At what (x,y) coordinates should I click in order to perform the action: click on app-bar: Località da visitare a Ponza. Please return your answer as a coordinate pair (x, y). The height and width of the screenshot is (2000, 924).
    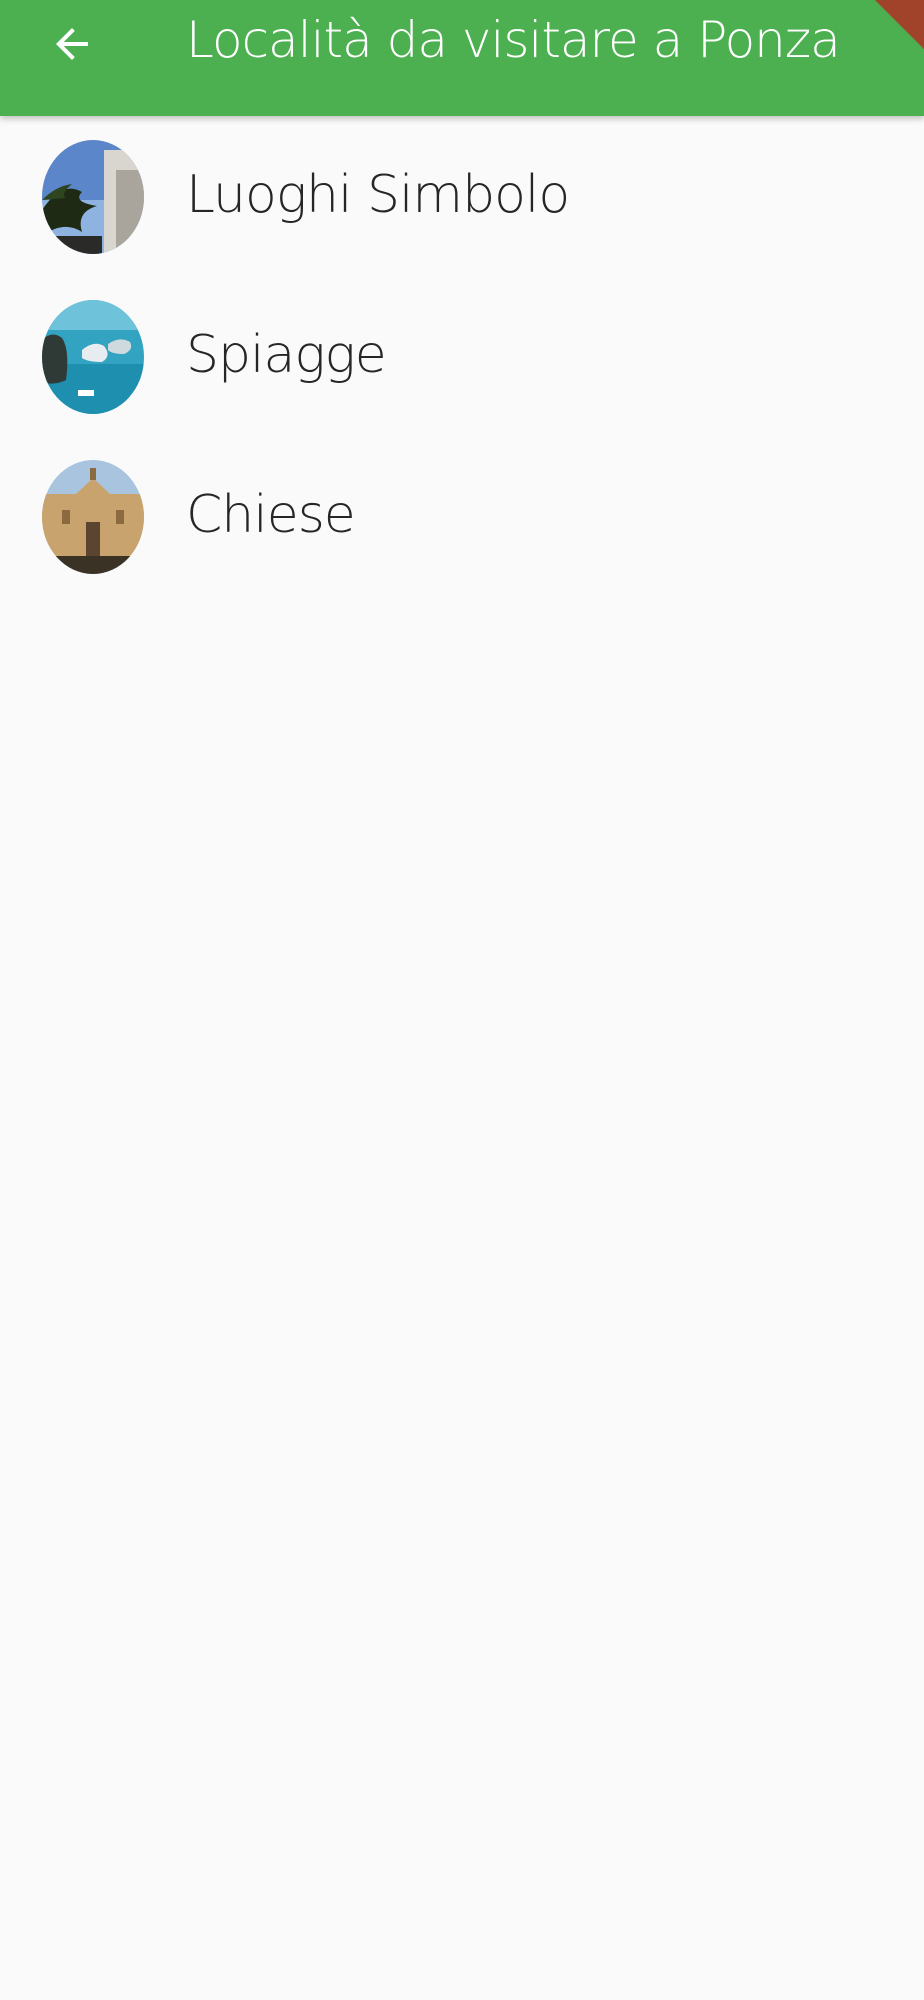
    Looking at the image, I should click on (462, 58).